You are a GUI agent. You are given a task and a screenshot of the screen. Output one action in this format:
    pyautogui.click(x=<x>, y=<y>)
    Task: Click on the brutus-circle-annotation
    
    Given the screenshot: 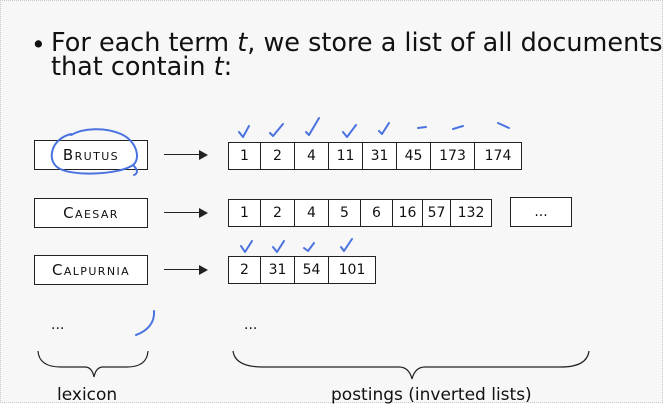 What is the action you would take?
    pyautogui.click(x=94, y=151)
    